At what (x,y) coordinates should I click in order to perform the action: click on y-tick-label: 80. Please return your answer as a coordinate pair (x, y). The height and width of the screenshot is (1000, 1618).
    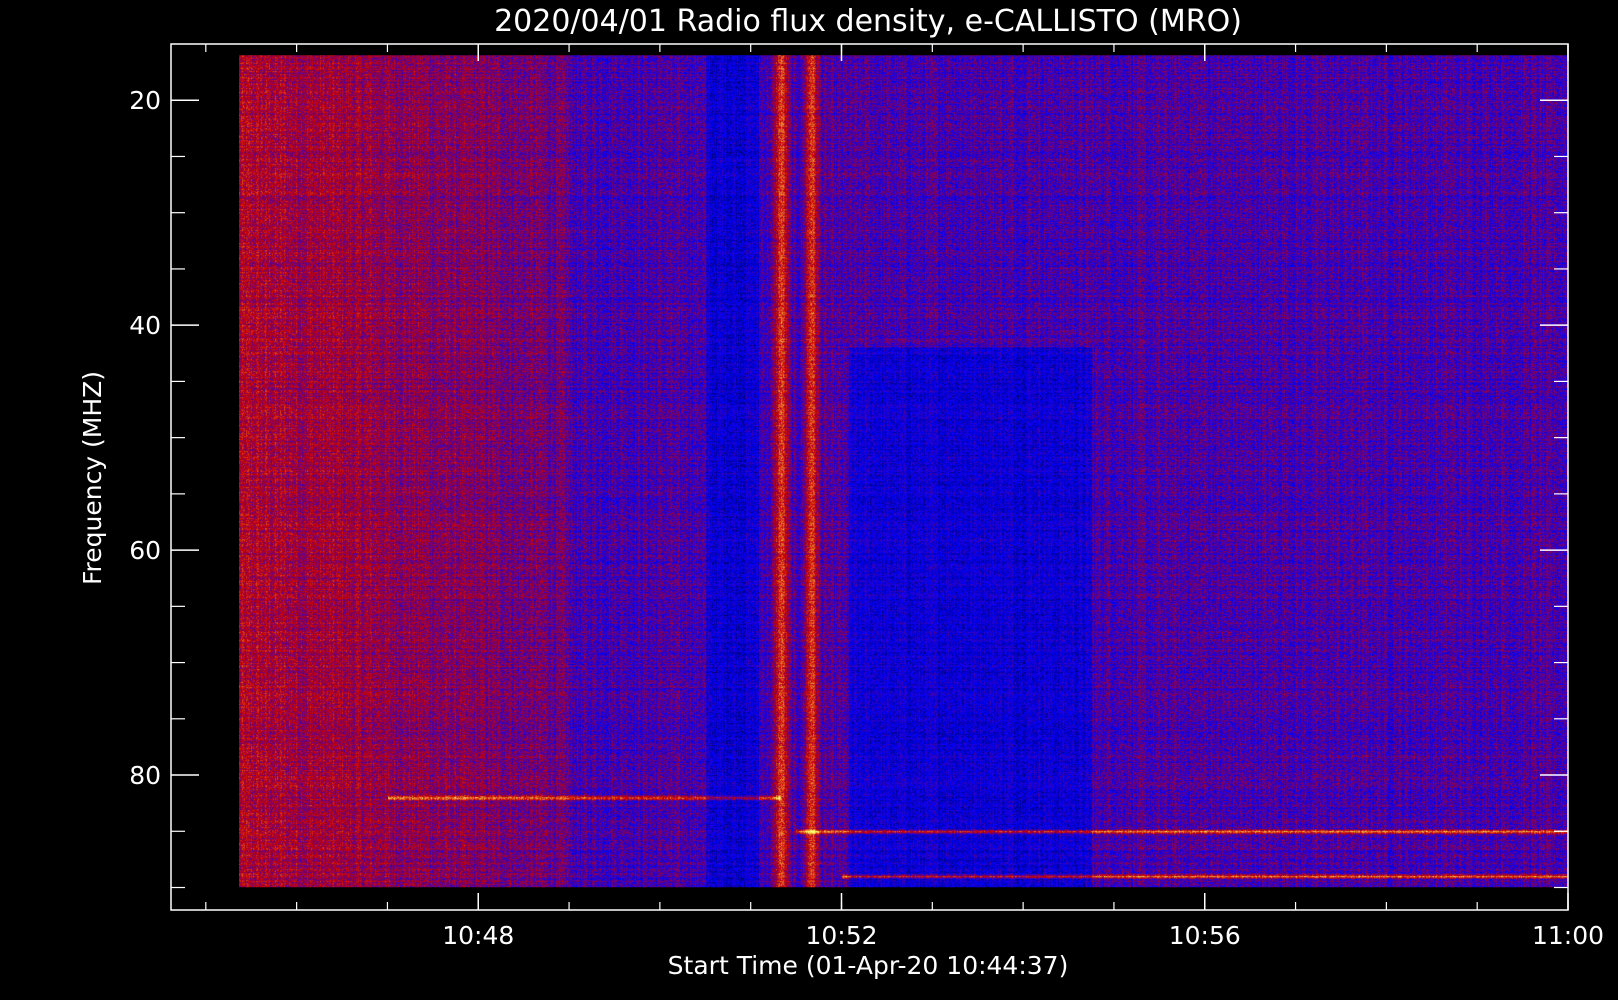
    Looking at the image, I should click on (145, 775).